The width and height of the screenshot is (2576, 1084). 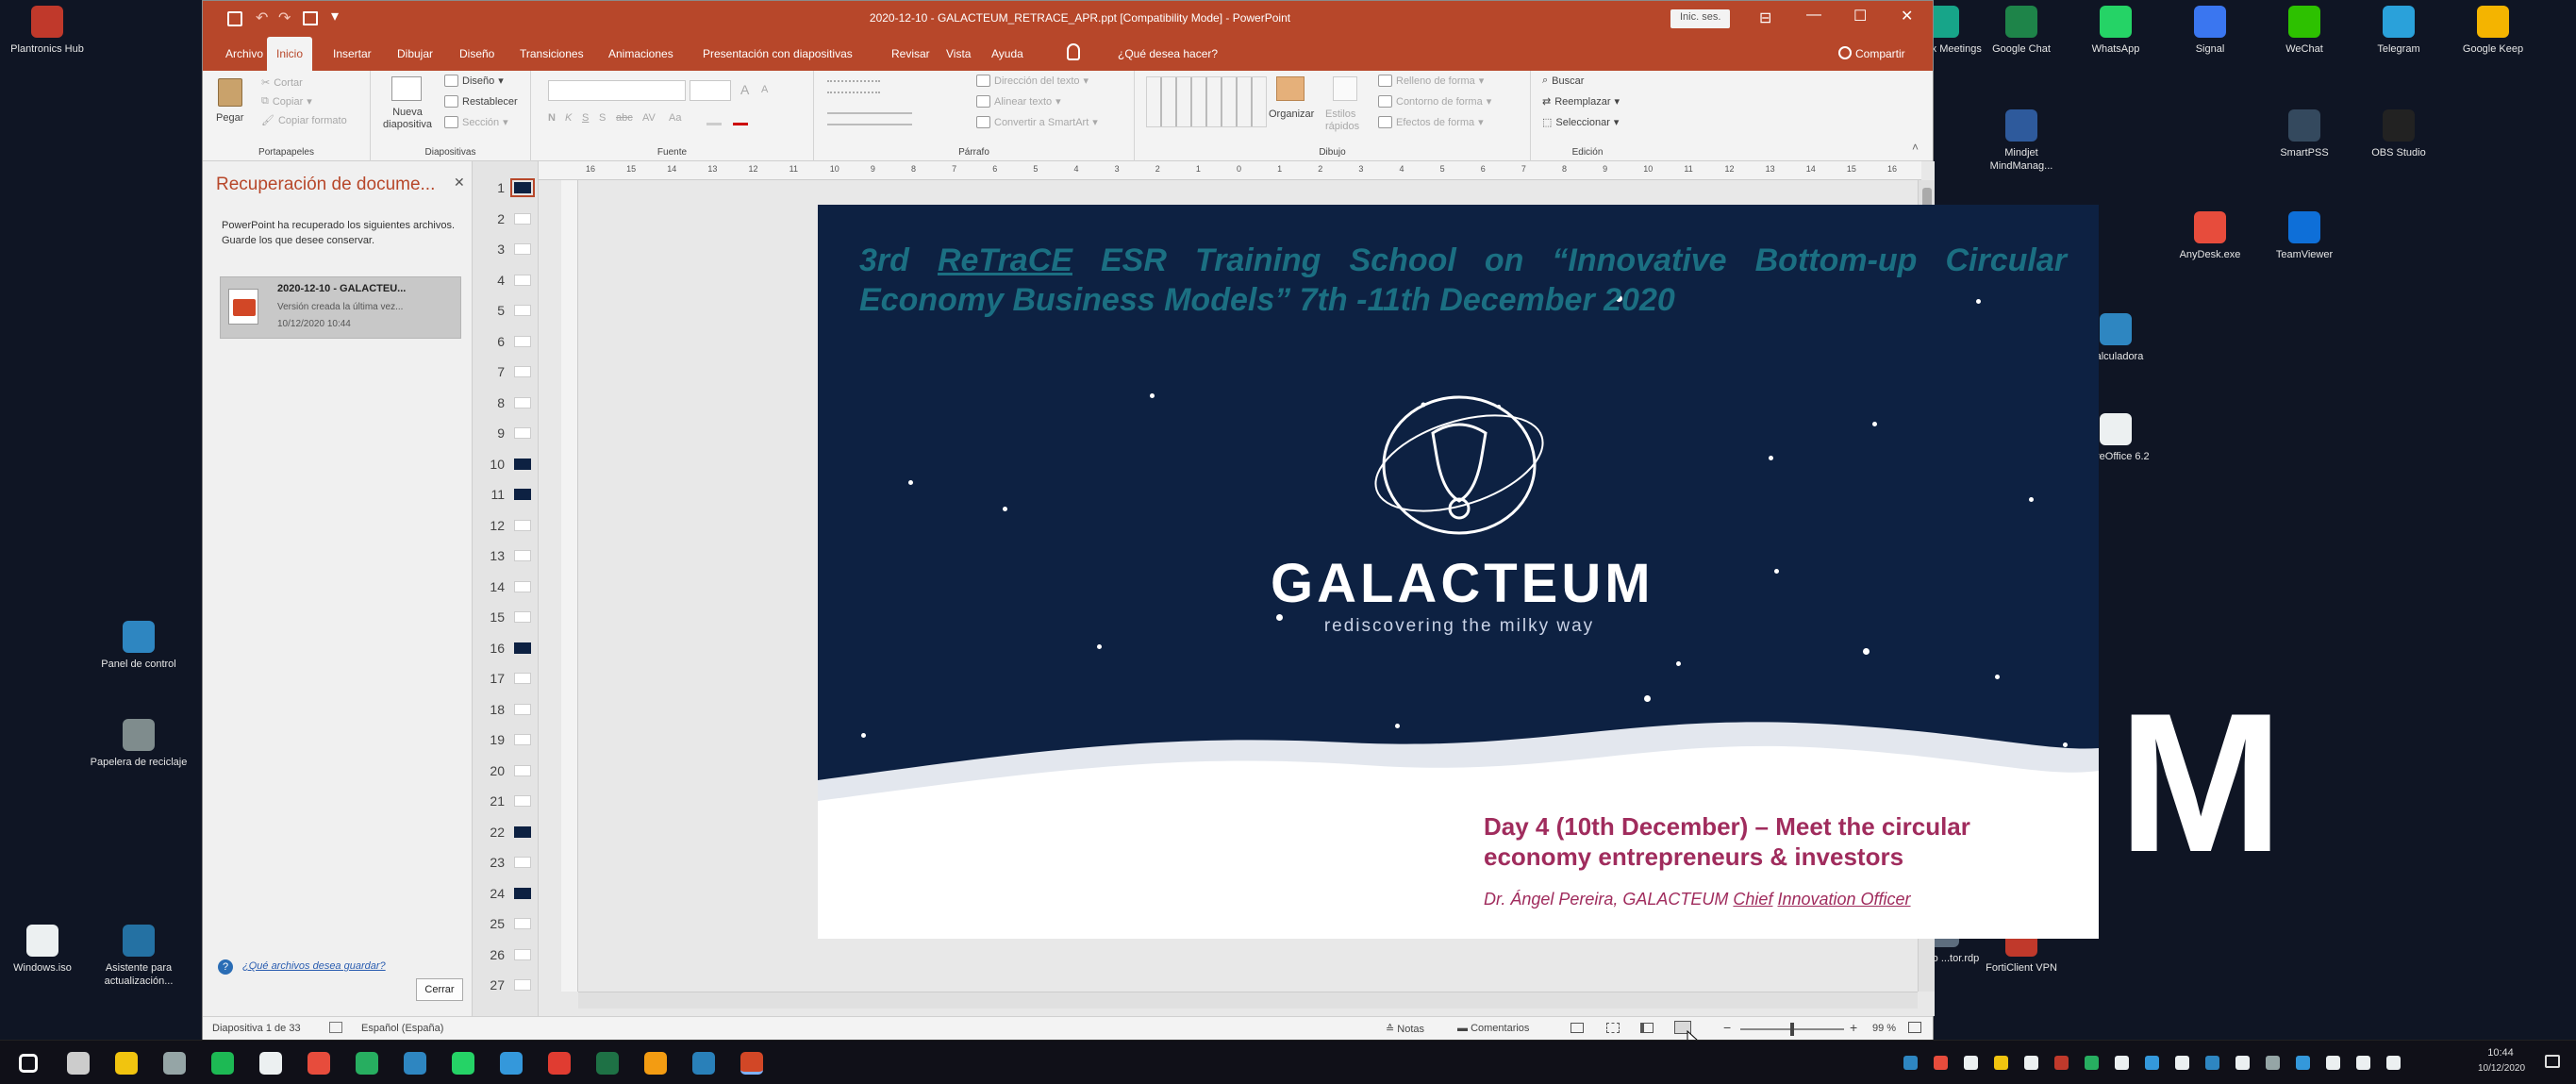 I want to click on ribbon-display-options-icon: ⊟, so click(x=1765, y=17).